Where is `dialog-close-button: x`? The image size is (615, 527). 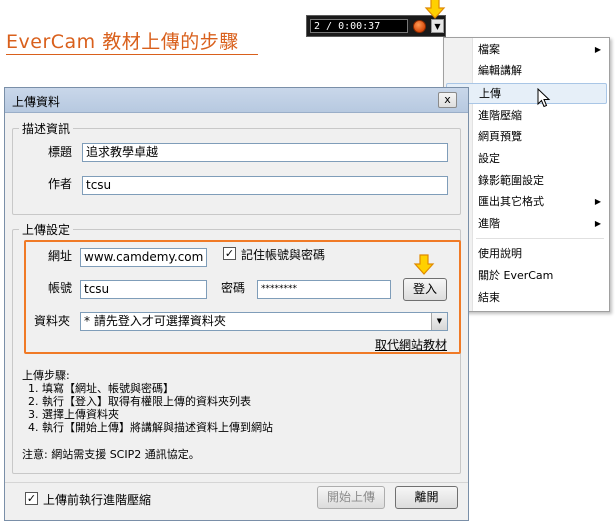 dialog-close-button: x is located at coordinates (447, 100).